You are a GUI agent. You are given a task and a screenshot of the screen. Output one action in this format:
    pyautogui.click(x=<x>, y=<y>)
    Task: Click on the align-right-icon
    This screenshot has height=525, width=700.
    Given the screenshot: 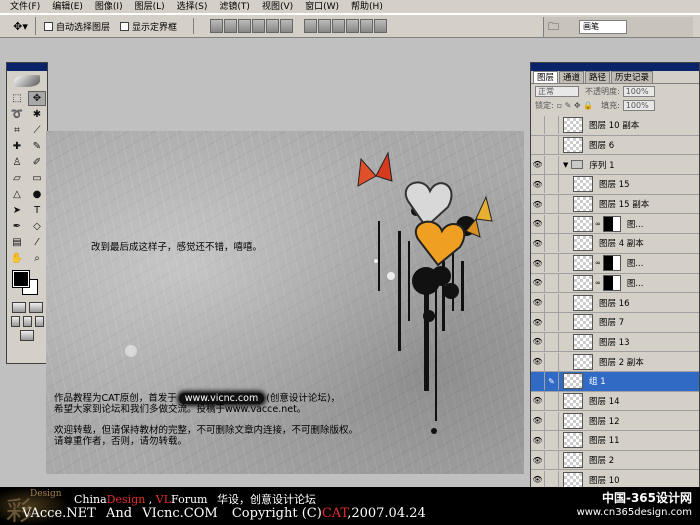 What is the action you would take?
    pyautogui.click(x=287, y=26)
    